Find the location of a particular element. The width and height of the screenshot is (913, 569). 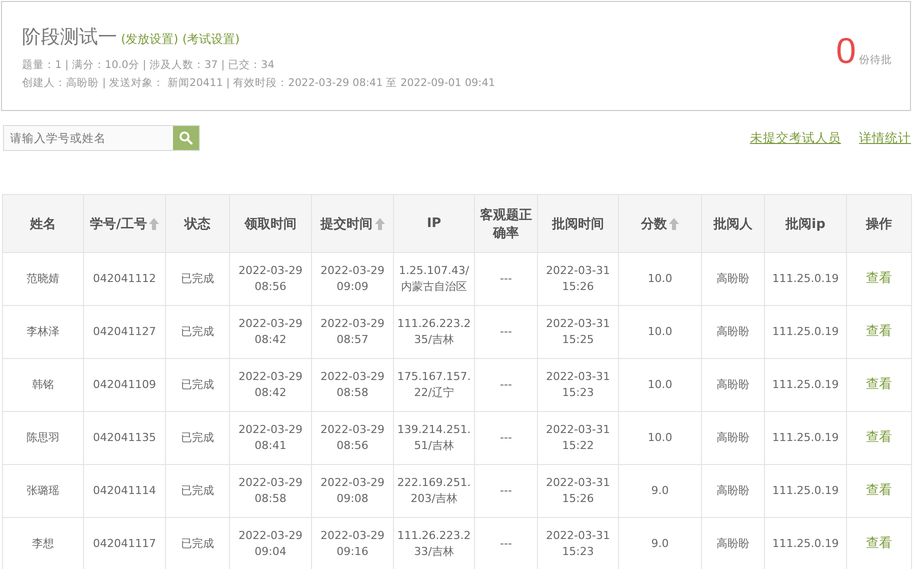

table-cell: 2022-03-29 08:41 is located at coordinates (271, 438).